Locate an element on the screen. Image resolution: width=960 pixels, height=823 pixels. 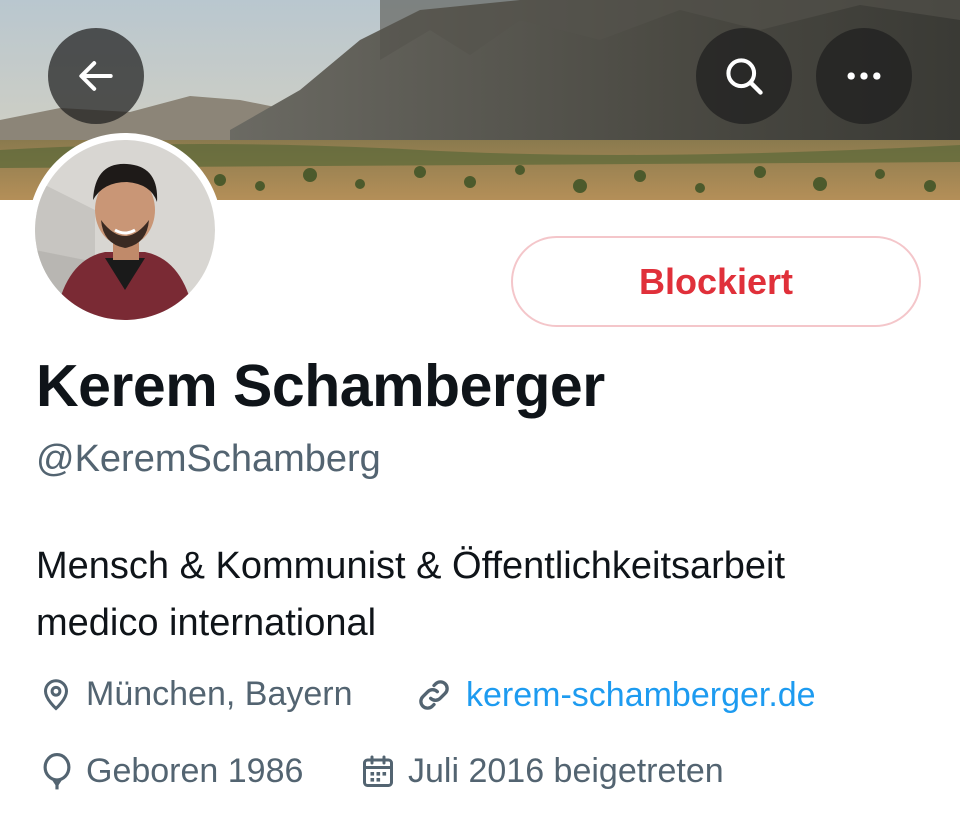
more-horizontal-icon is located at coordinates (864, 76).